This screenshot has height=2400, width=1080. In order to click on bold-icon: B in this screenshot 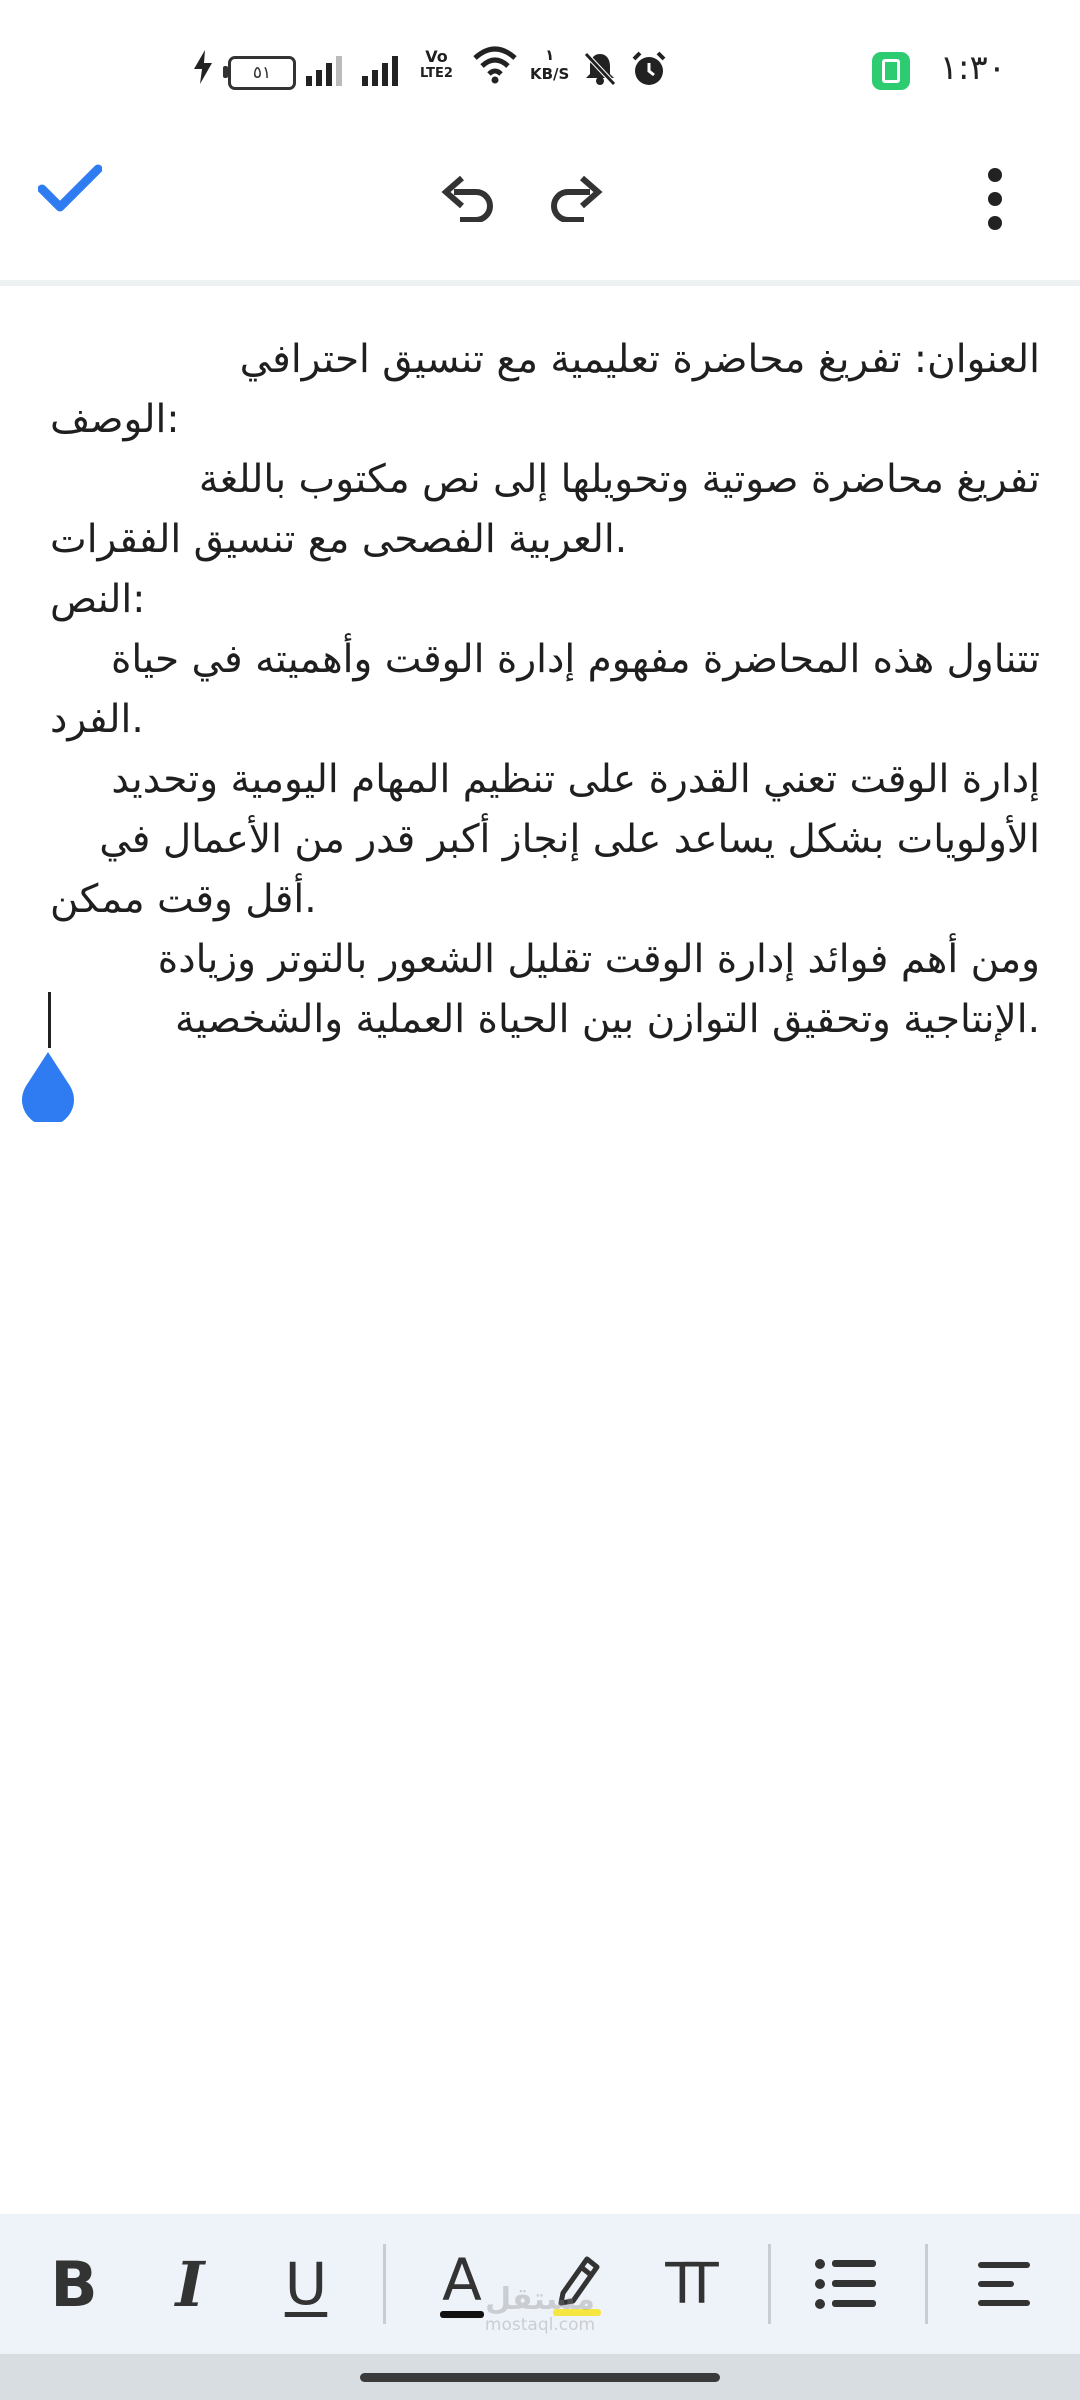, I will do `click(74, 2284)`.